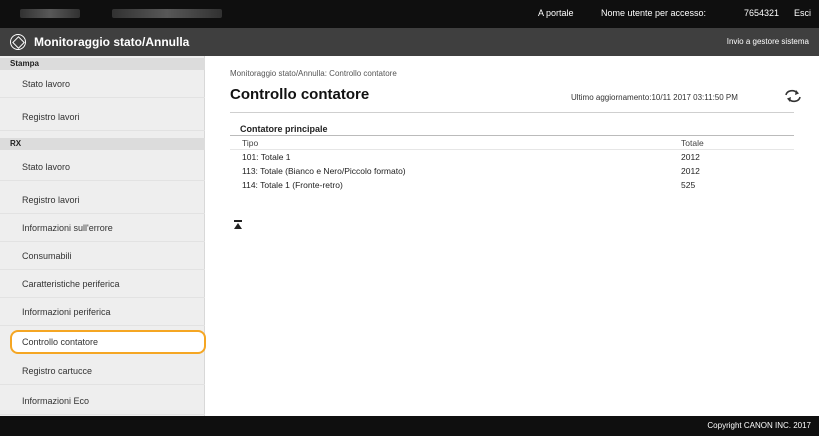 Image resolution: width=819 pixels, height=436 pixels. Describe the element at coordinates (102, 312) in the screenshot. I see `sidebar-item-informazioni-periferica: Informazioni periferica` at that location.